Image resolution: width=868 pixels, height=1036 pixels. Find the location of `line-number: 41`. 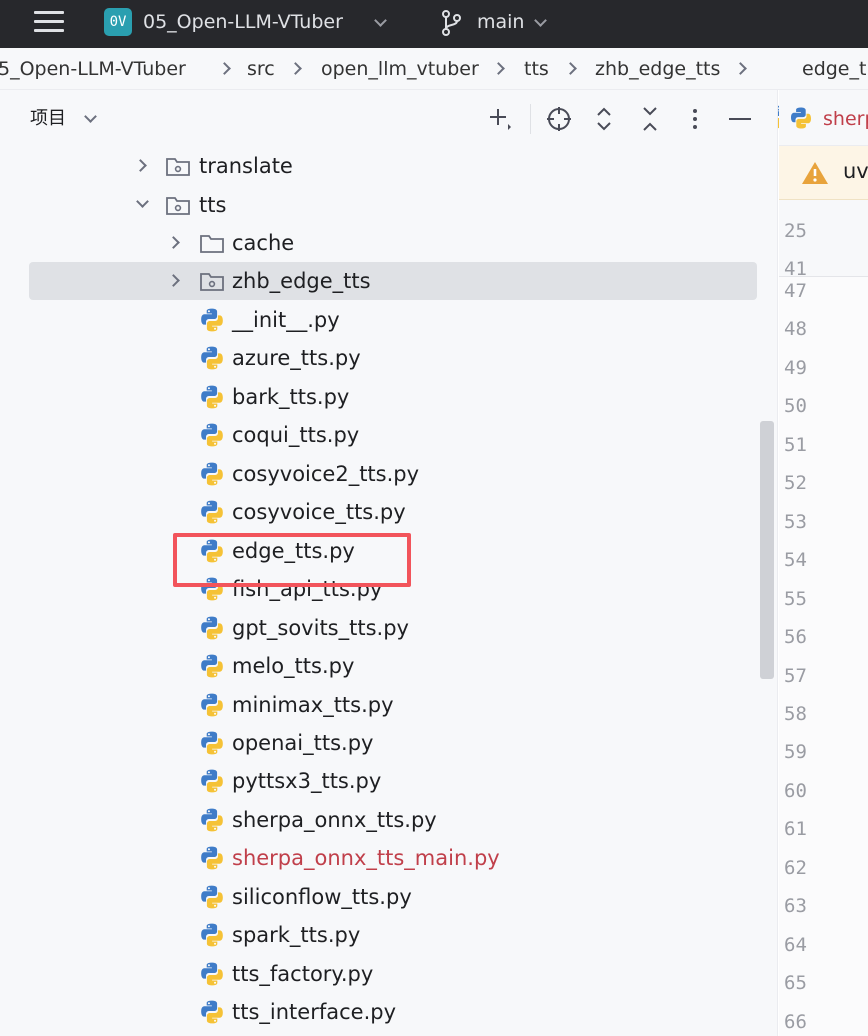

line-number: 41 is located at coordinates (795, 269).